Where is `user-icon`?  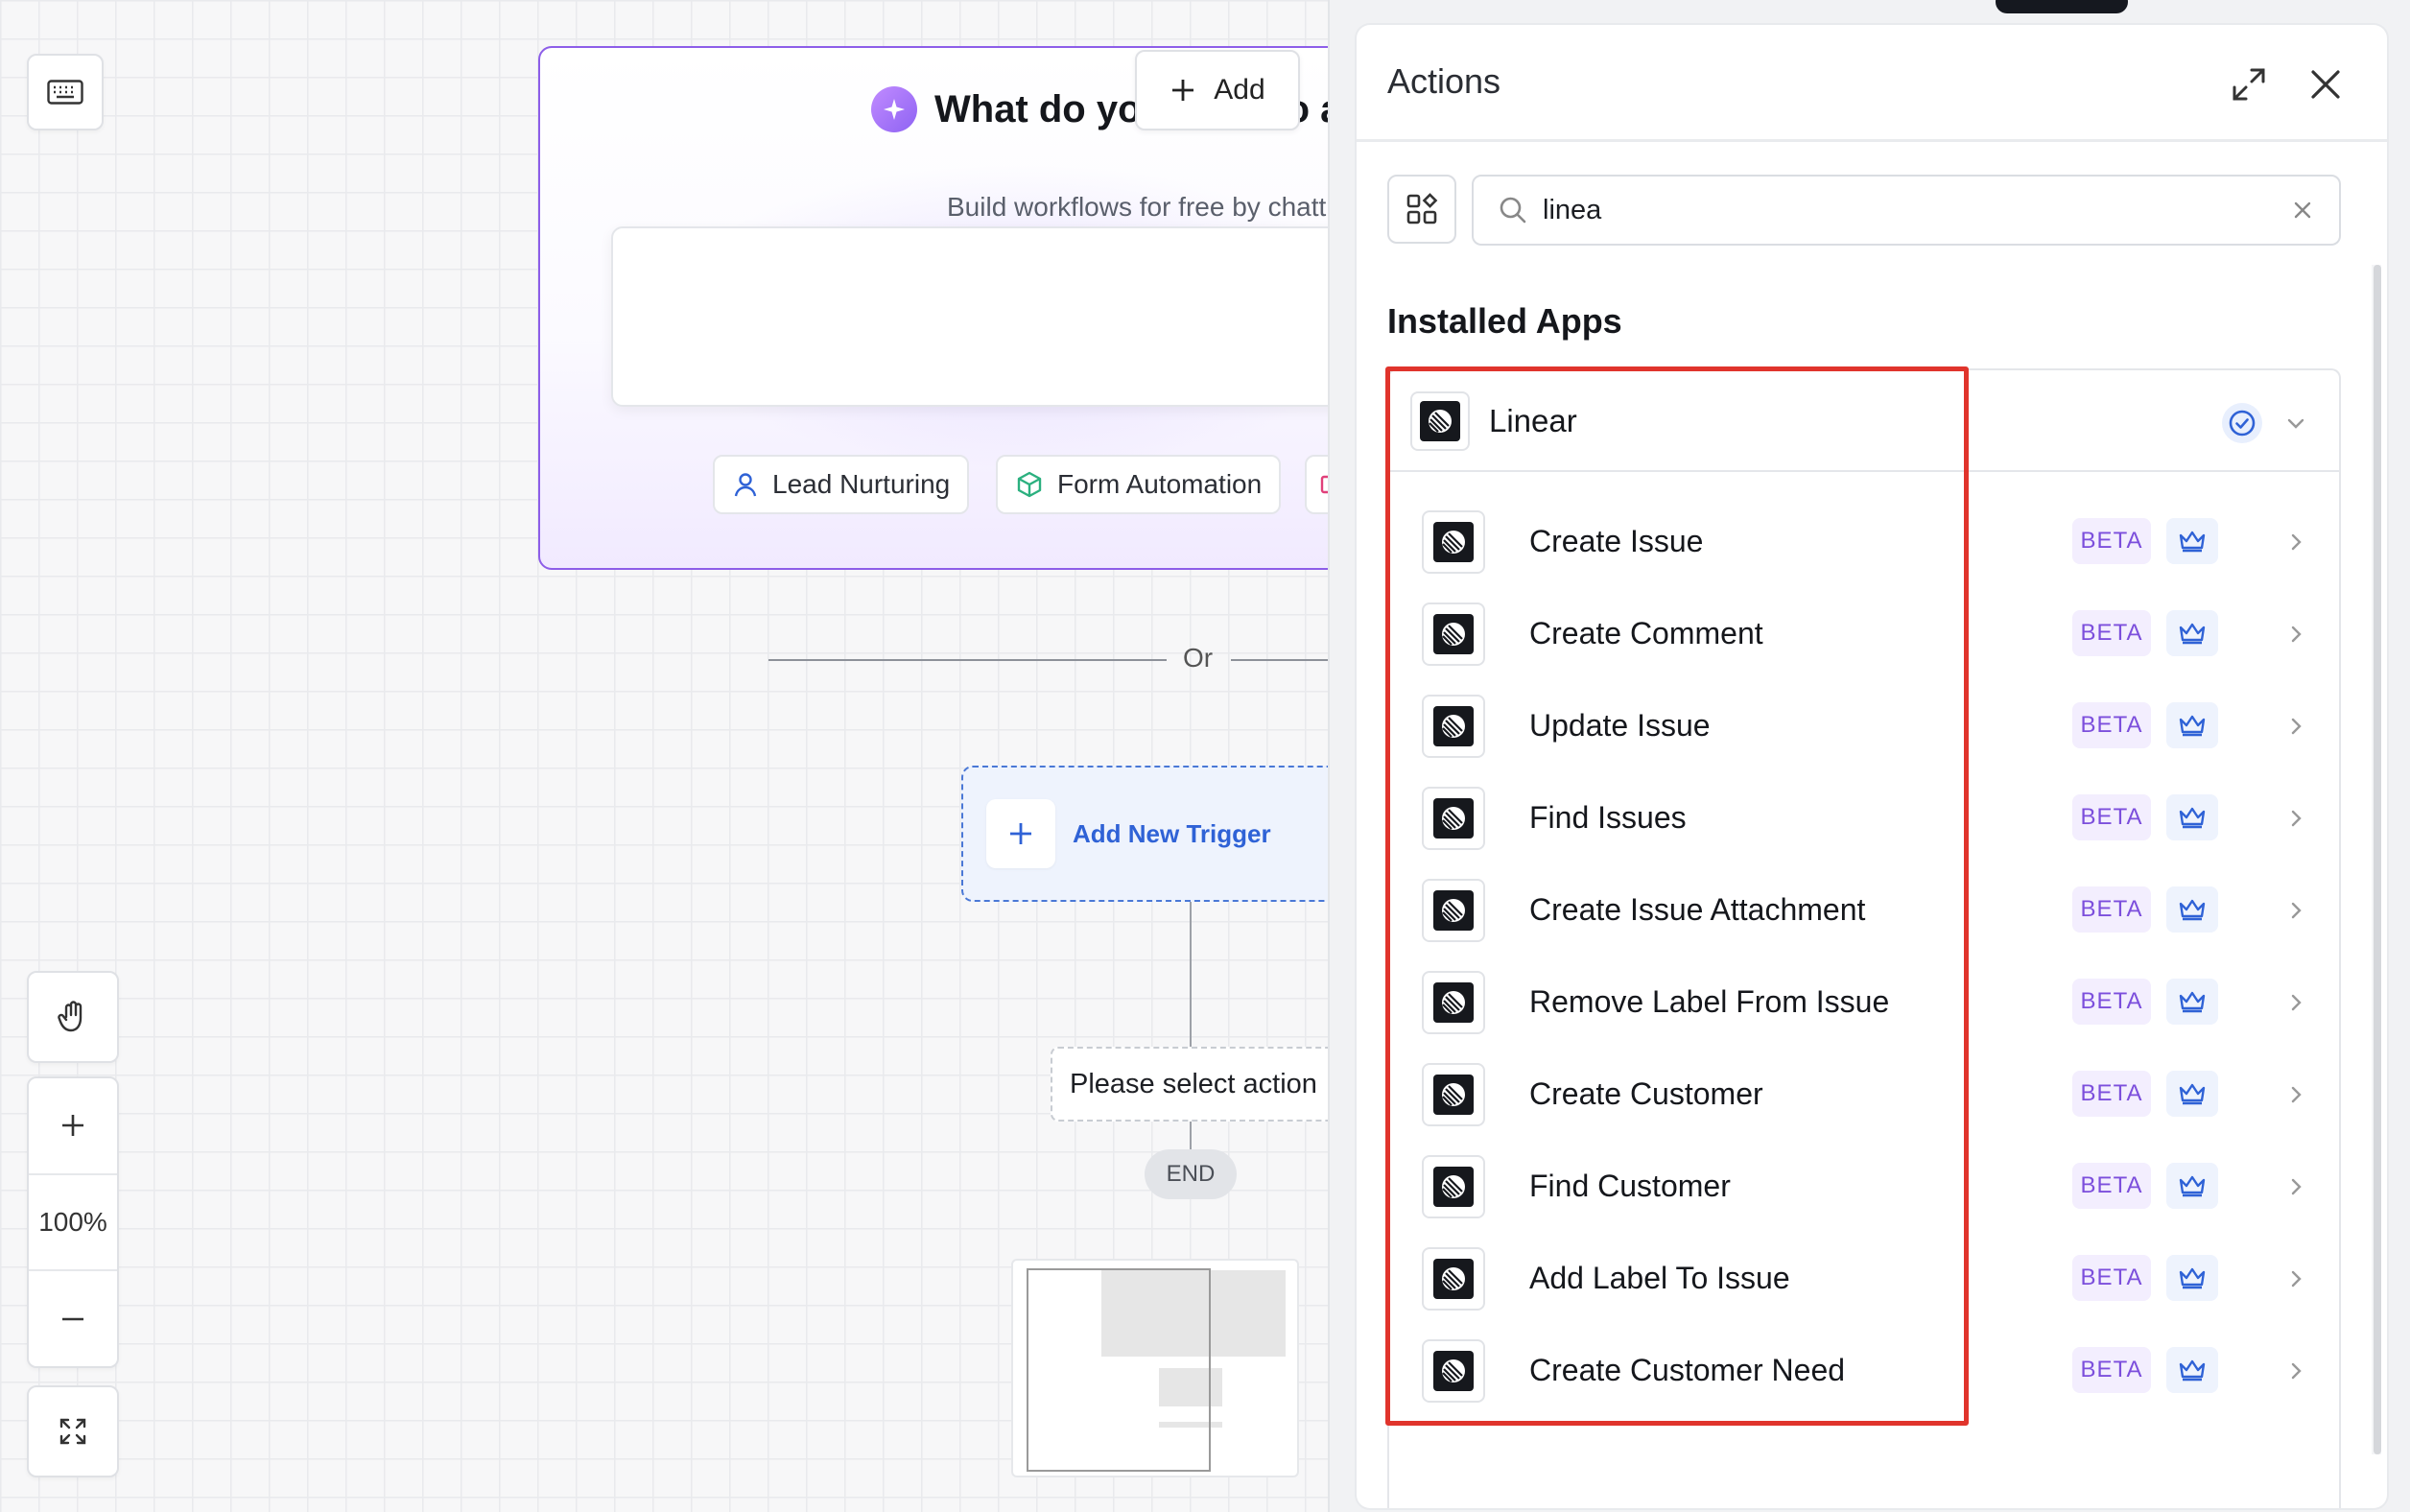 user-icon is located at coordinates (745, 485).